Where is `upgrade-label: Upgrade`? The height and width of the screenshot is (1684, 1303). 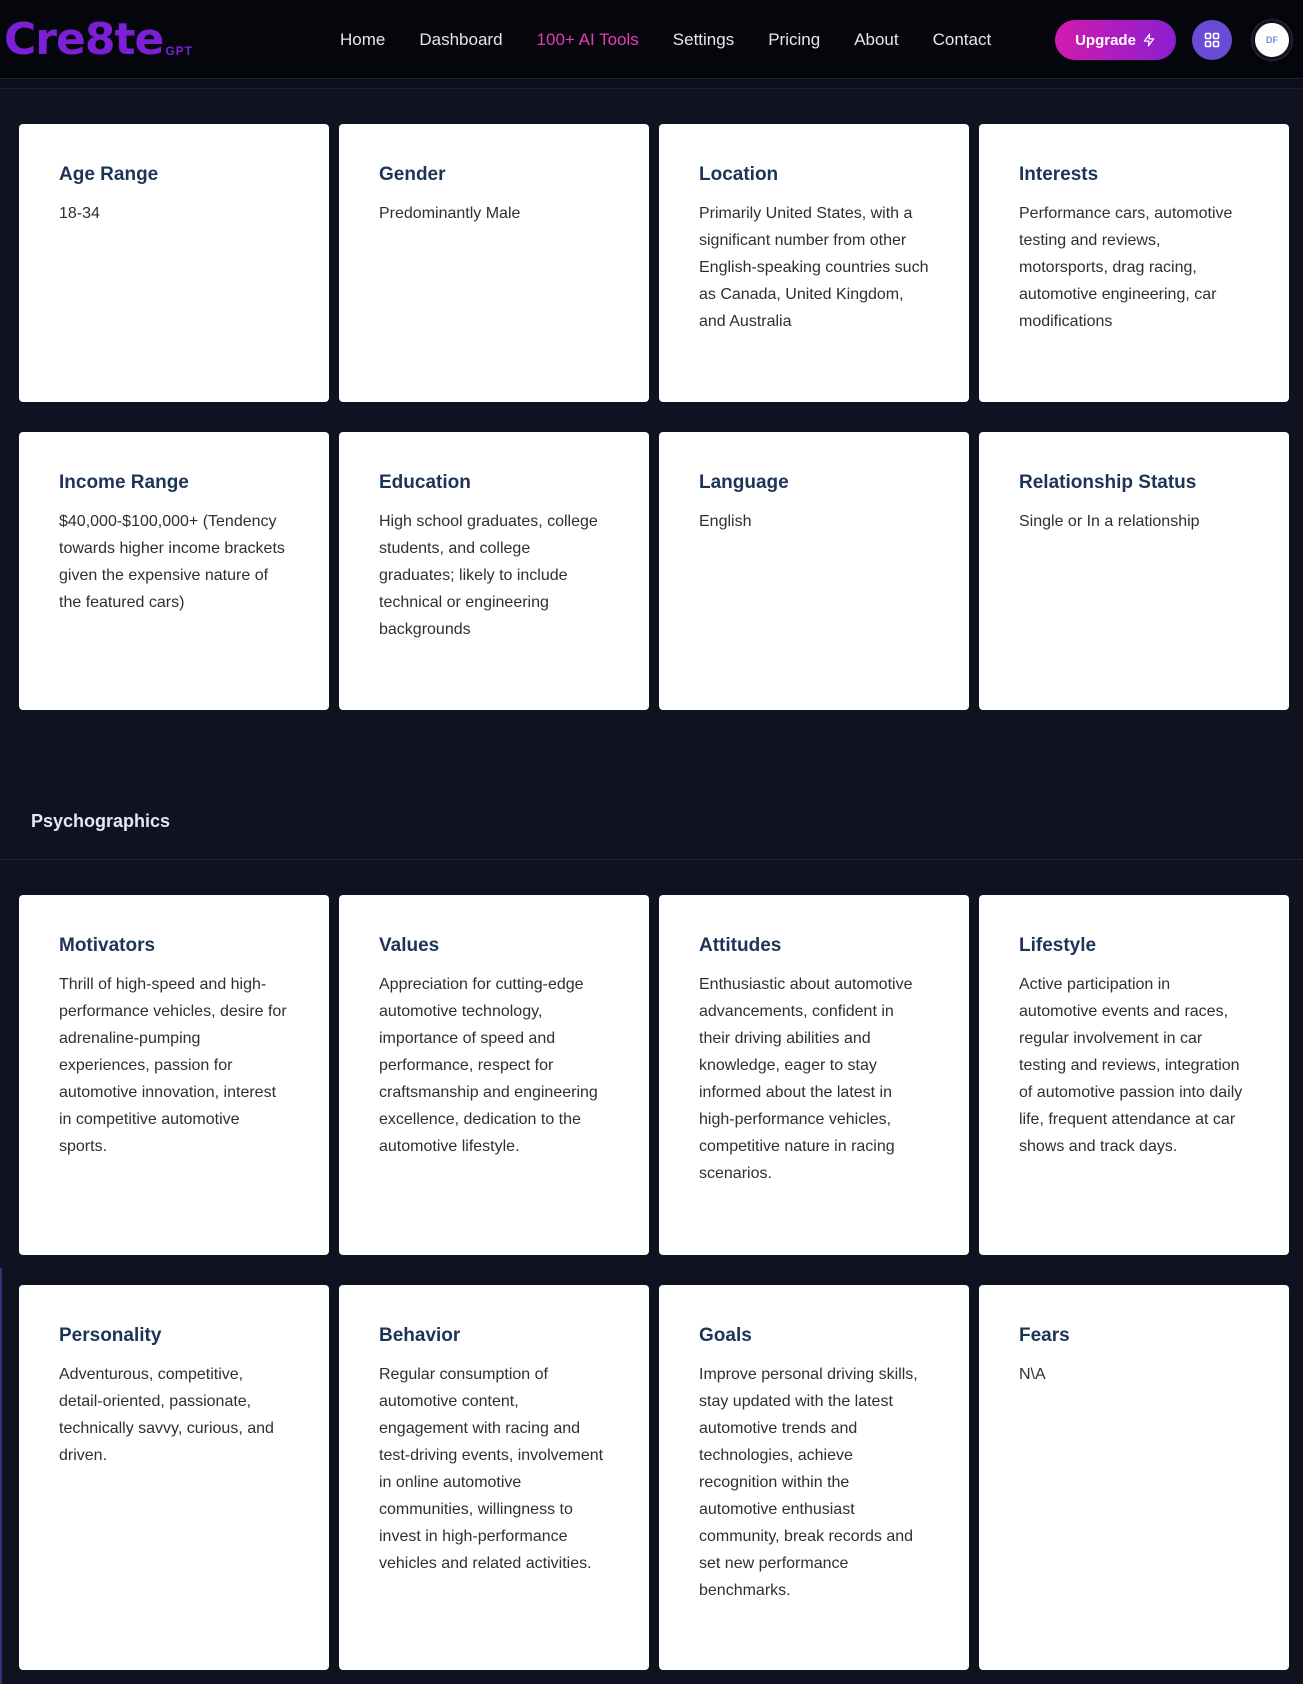
upgrade-label: Upgrade is located at coordinates (1105, 40).